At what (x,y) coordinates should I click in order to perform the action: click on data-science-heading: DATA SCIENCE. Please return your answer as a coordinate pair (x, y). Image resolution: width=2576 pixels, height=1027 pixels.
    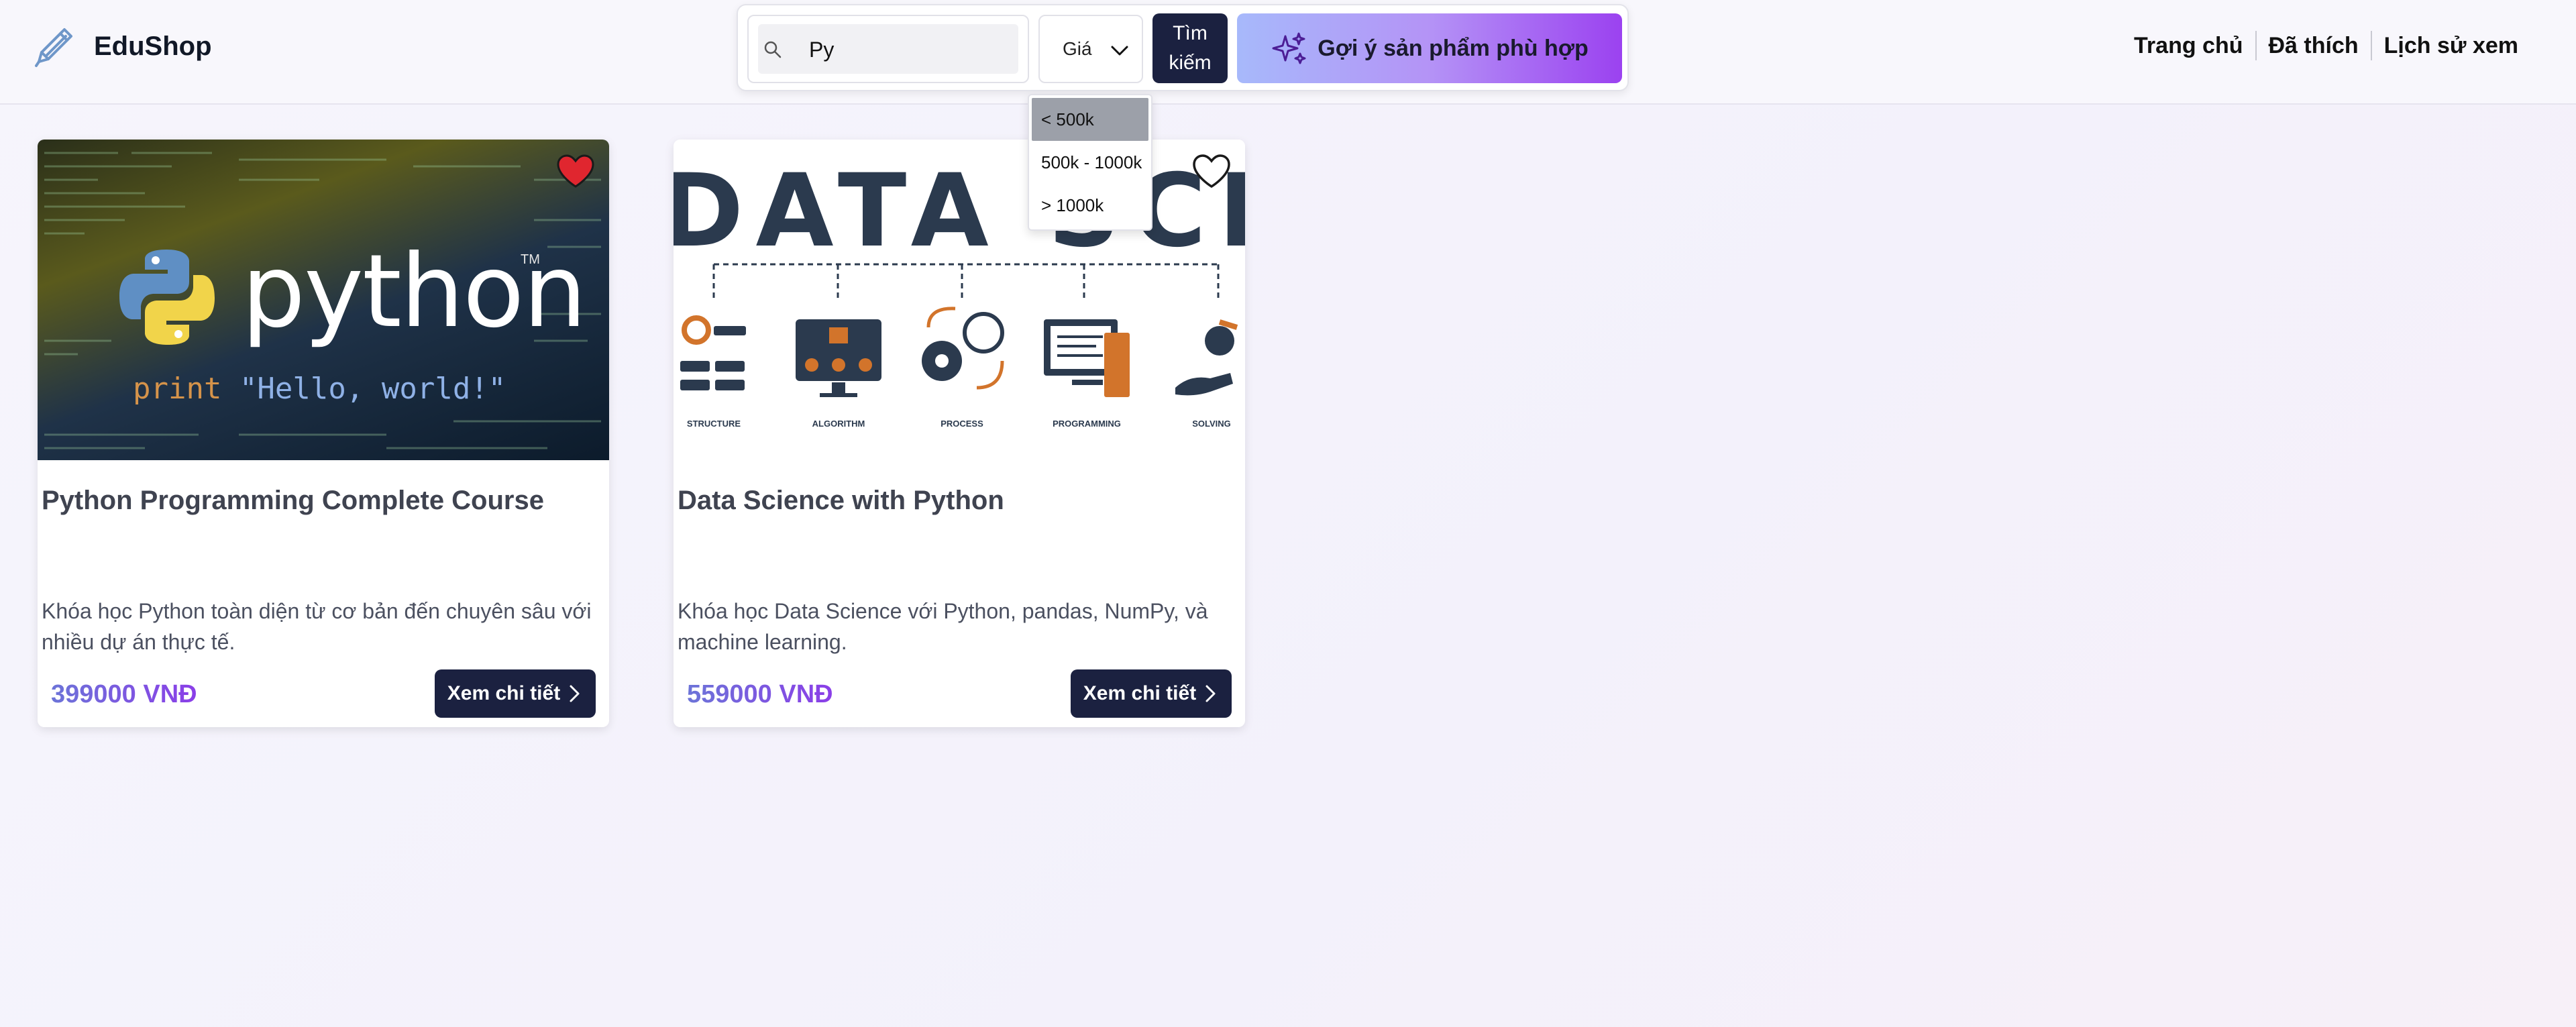
    Looking at the image, I should click on (959, 211).